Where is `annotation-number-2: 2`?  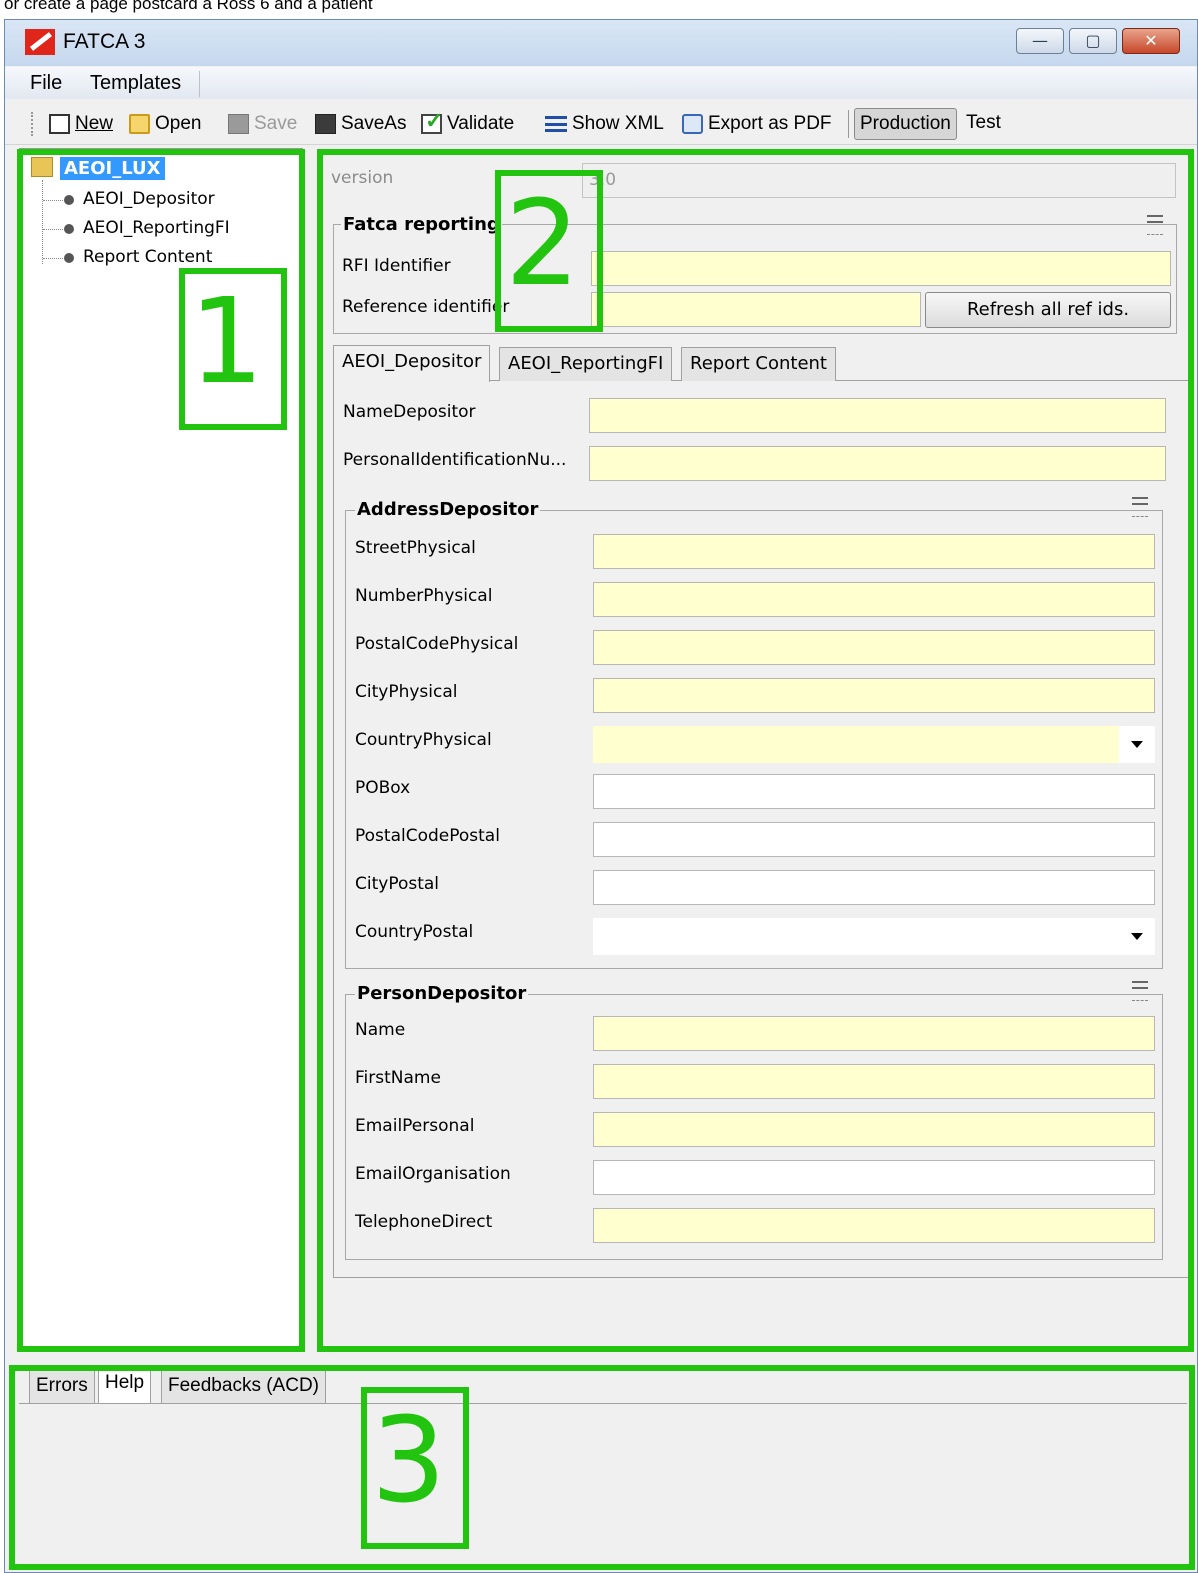 annotation-number-2: 2 is located at coordinates (543, 243).